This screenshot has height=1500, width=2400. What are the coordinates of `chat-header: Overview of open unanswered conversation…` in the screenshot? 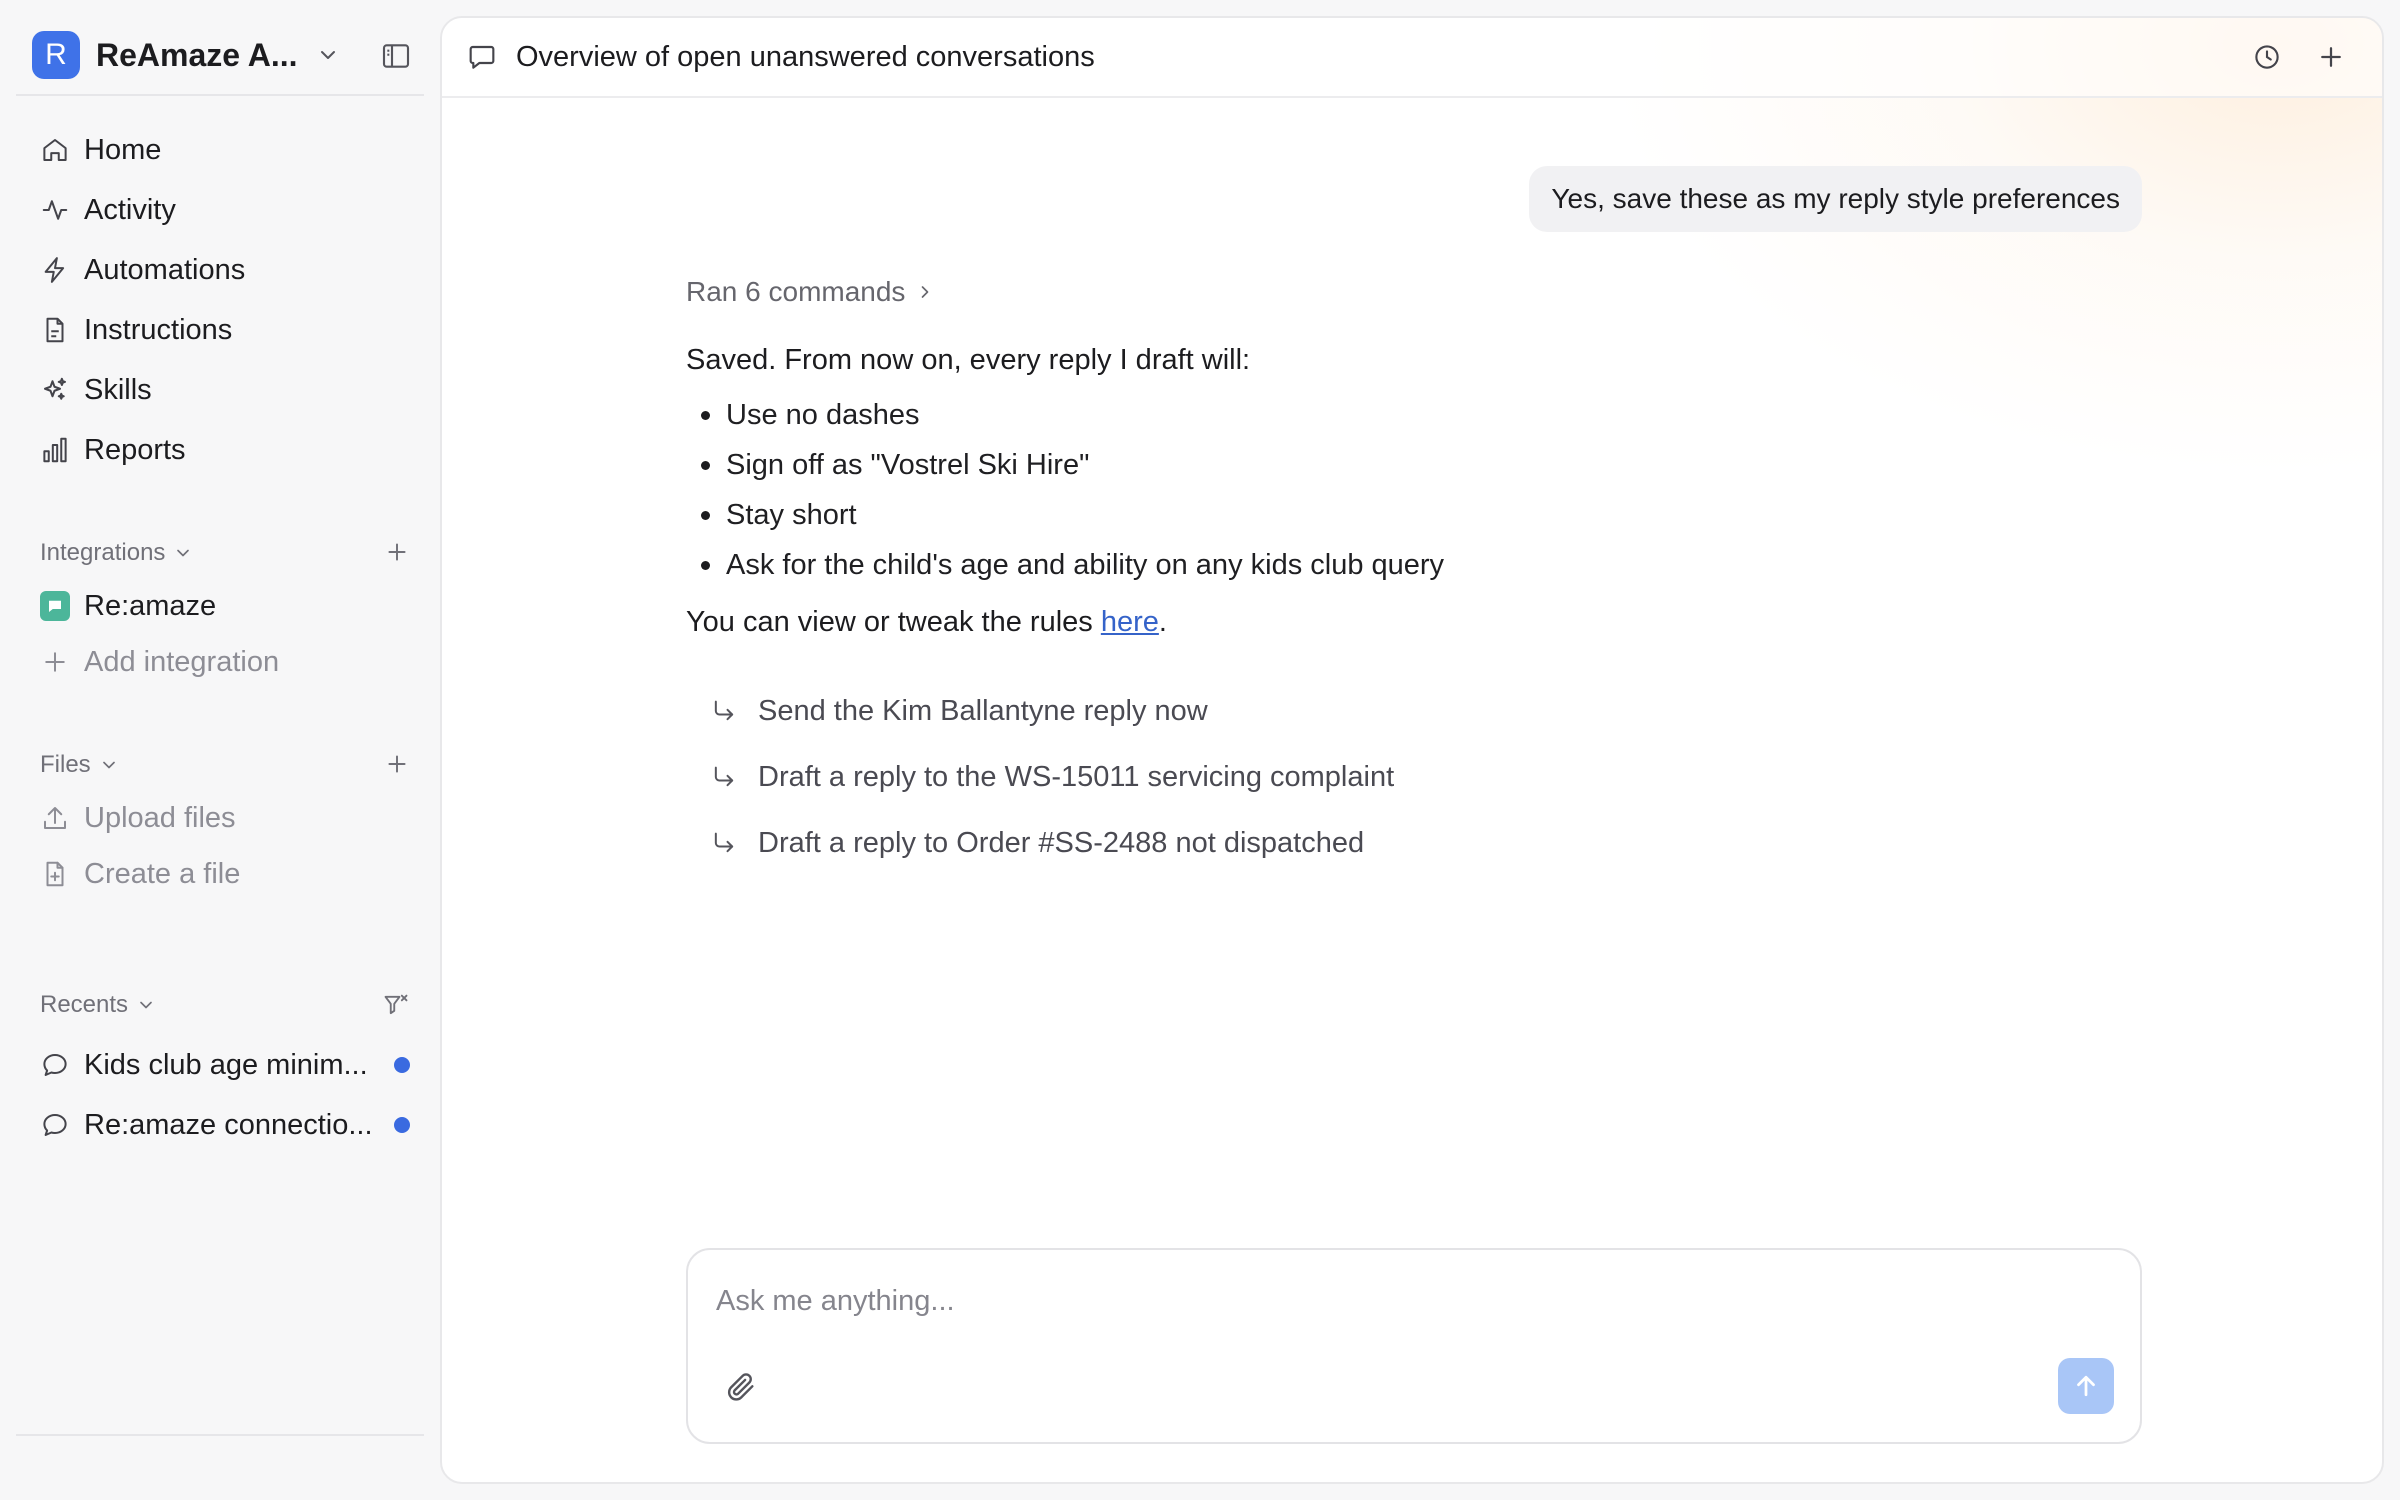 It's located at (1412, 58).